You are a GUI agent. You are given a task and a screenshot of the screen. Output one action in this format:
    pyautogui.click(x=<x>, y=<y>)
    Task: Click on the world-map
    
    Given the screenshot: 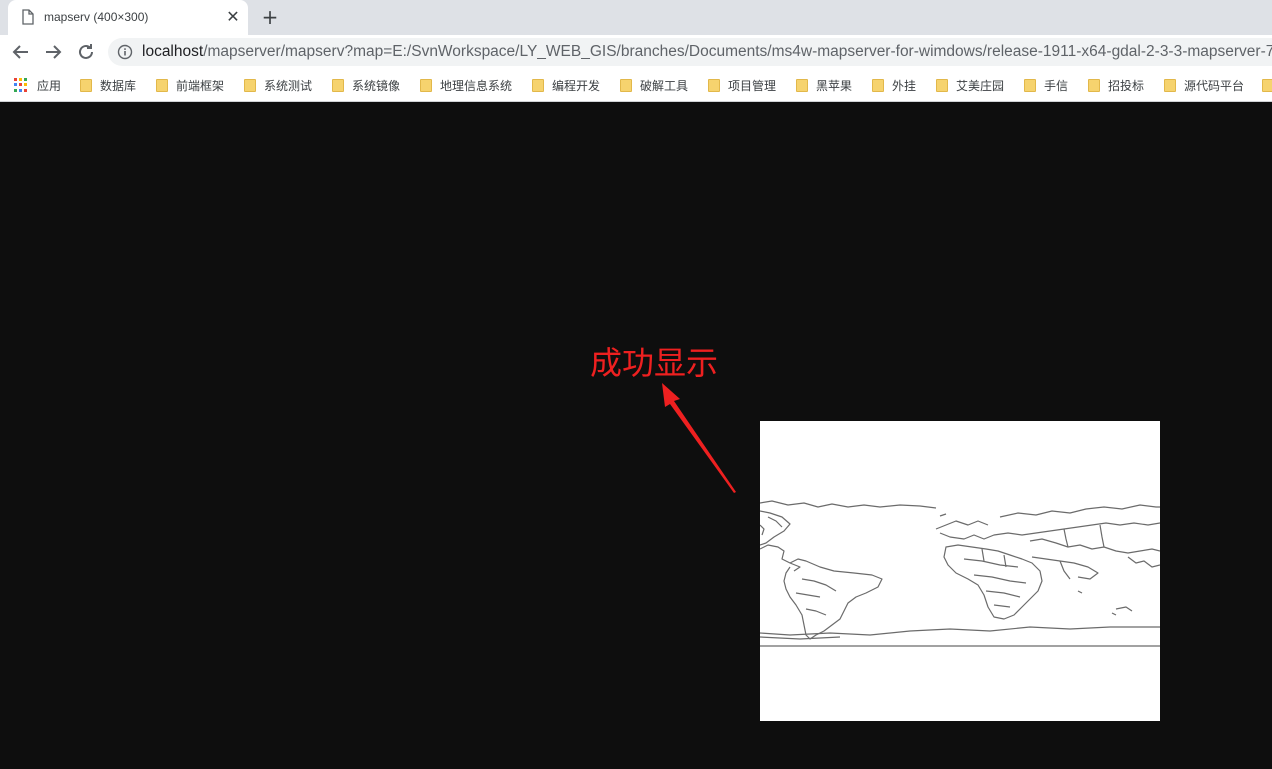 What is the action you would take?
    pyautogui.click(x=960, y=573)
    